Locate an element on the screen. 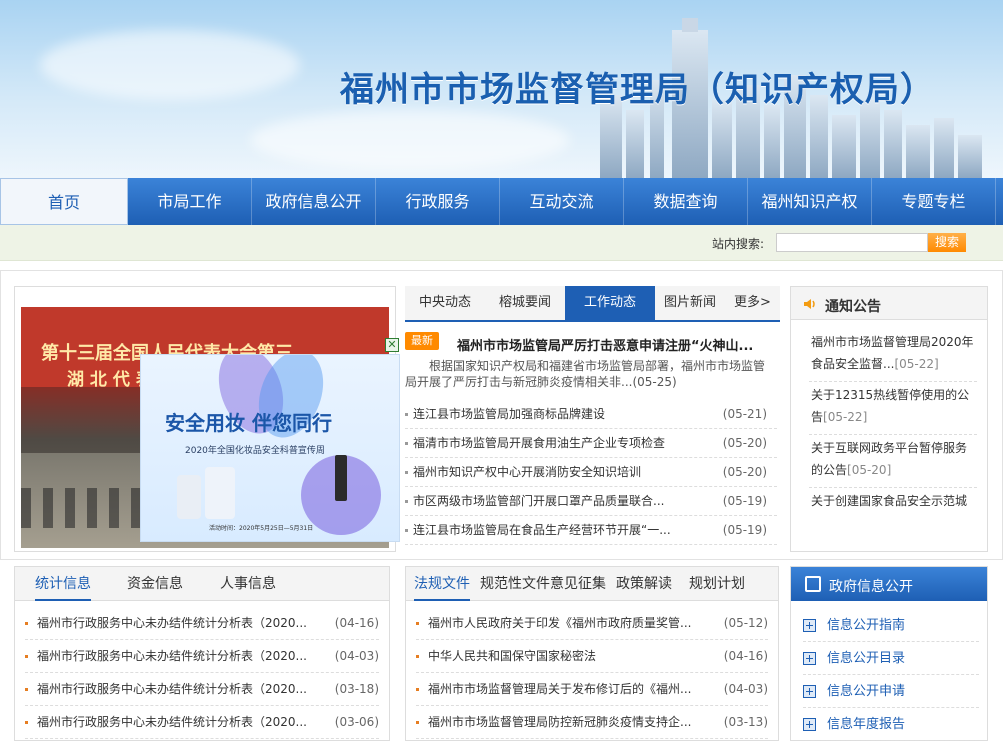  nav-home: 首页 is located at coordinates (64, 201).